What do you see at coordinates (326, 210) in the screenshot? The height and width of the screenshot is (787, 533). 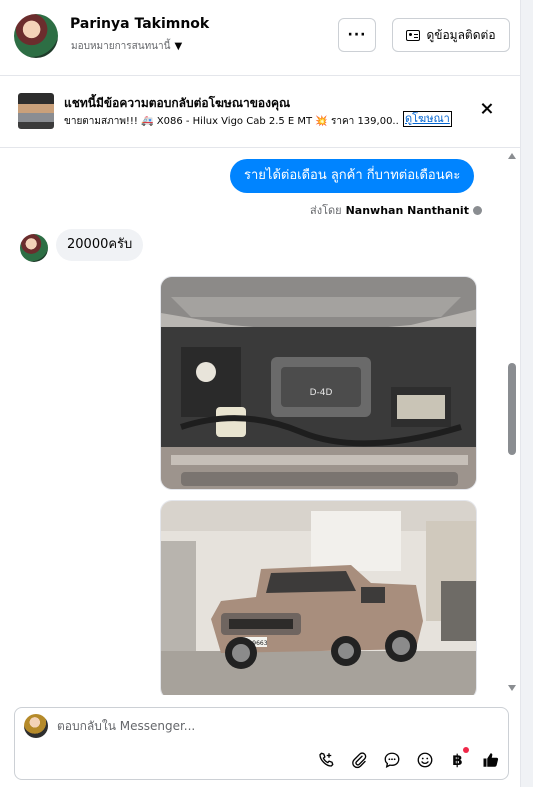 I see `sent-by-prefix: ส่งโดย` at bounding box center [326, 210].